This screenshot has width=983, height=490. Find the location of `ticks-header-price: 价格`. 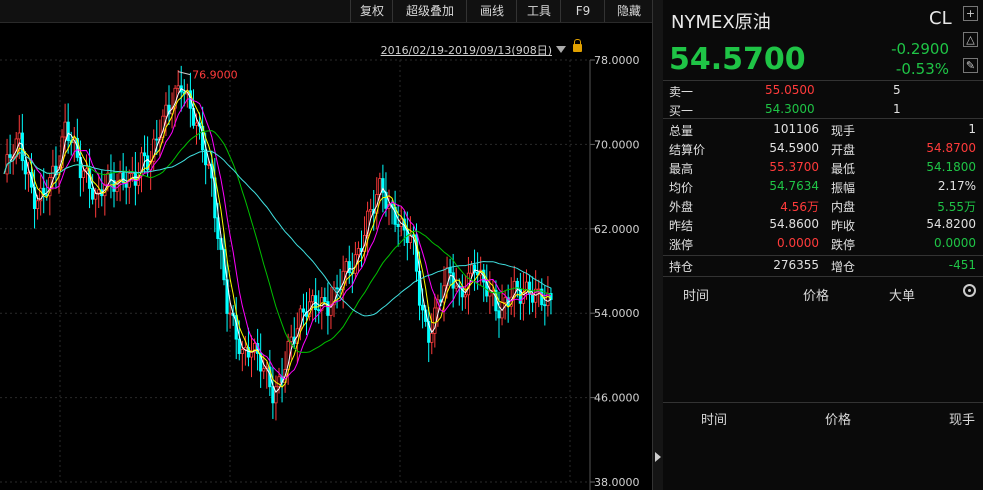

ticks-header-price: 价格 is located at coordinates (816, 296).